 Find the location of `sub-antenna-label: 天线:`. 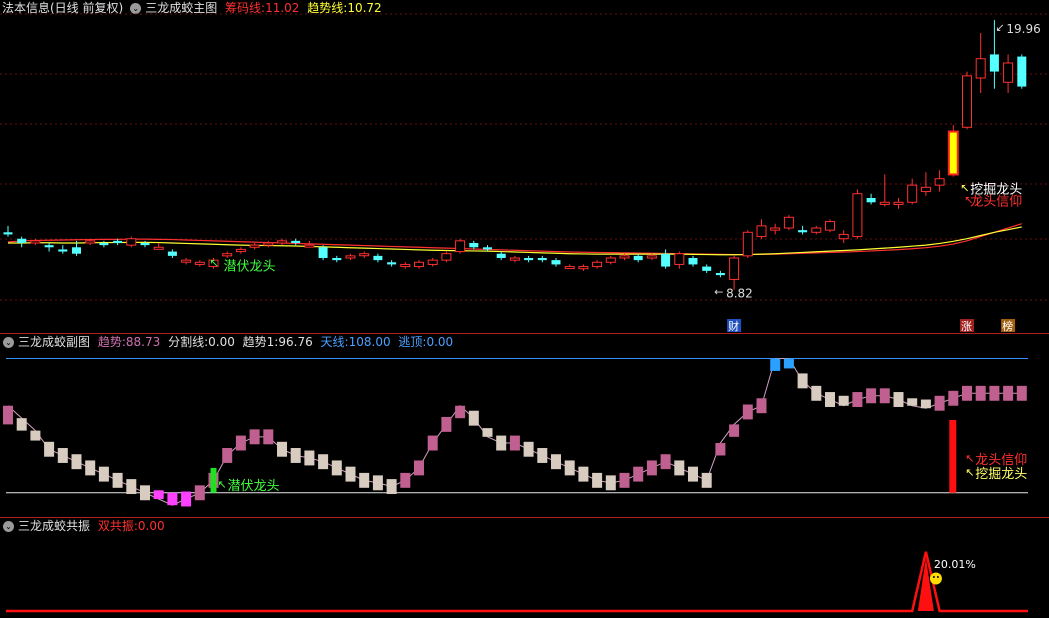

sub-antenna-label: 天线: is located at coordinates (334, 342).